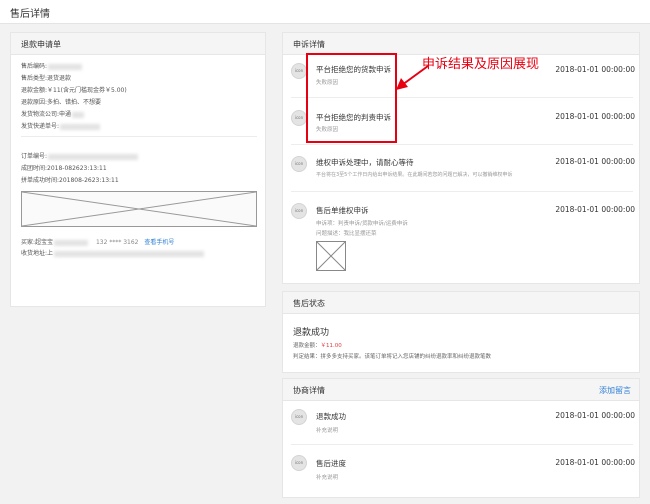 This screenshot has height=504, width=650. Describe the element at coordinates (41, 44) in the screenshot. I see `refund-application-title: 退款申请单` at that location.